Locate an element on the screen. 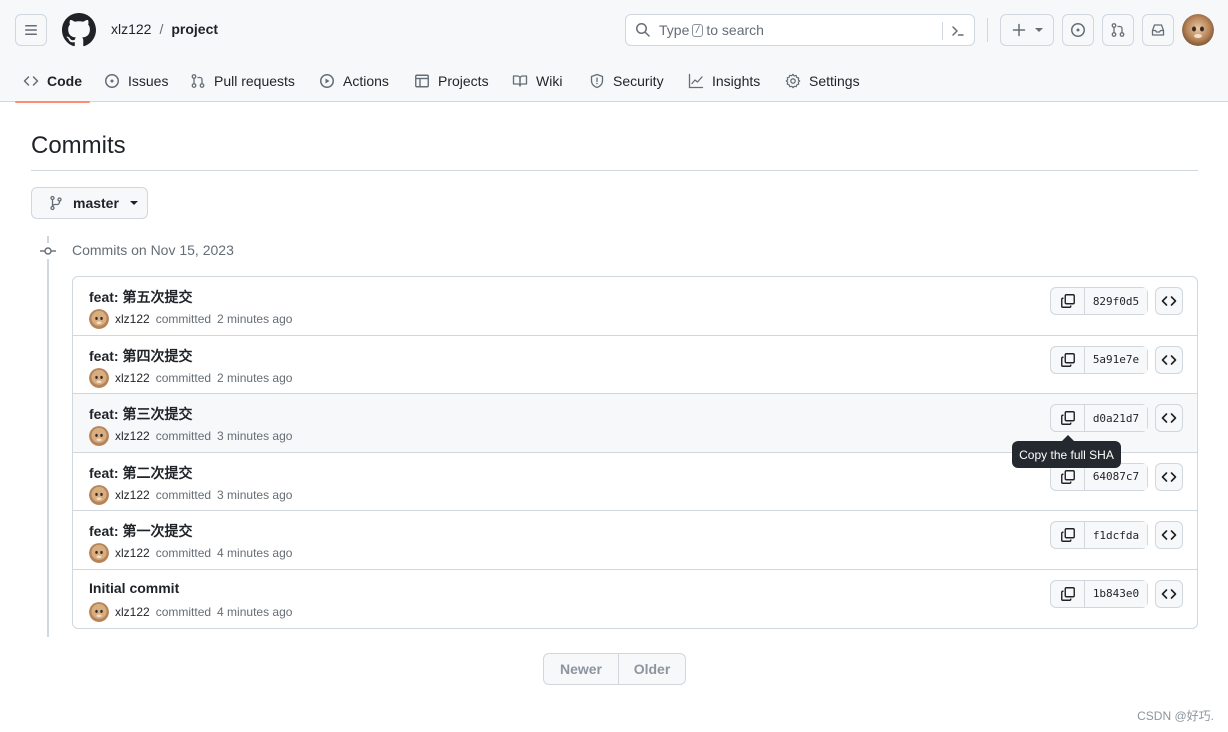 The height and width of the screenshot is (732, 1228). branch-select-button: master is located at coordinates (89, 203).